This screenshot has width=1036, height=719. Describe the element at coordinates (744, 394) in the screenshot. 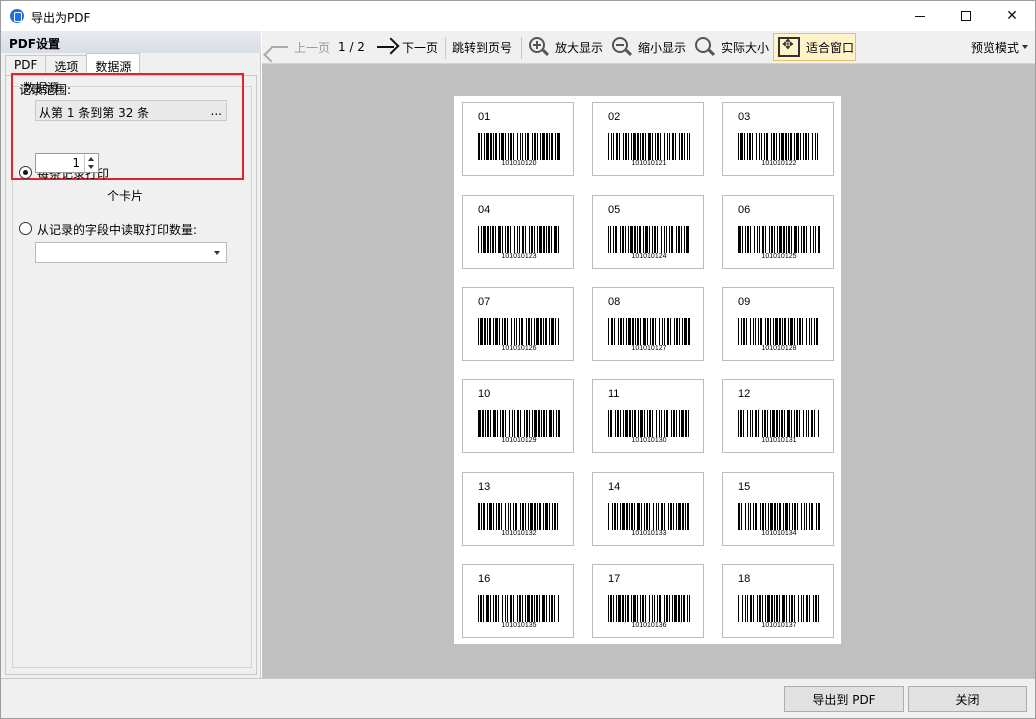

I see `card-number: 12` at that location.